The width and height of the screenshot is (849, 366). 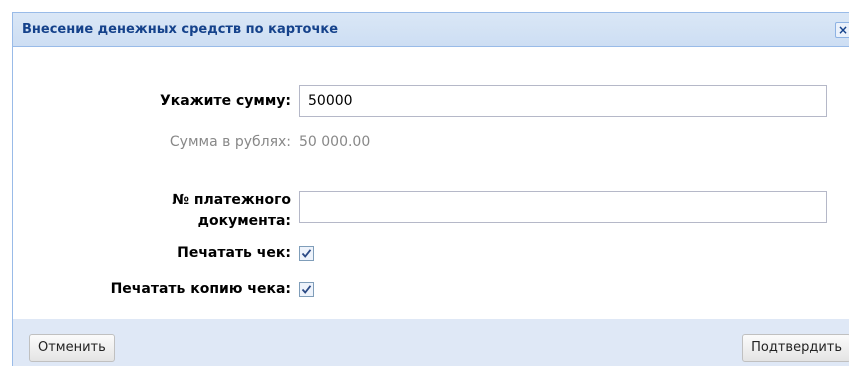 I want to click on doc-number-label-line2: документа:, so click(x=244, y=221).